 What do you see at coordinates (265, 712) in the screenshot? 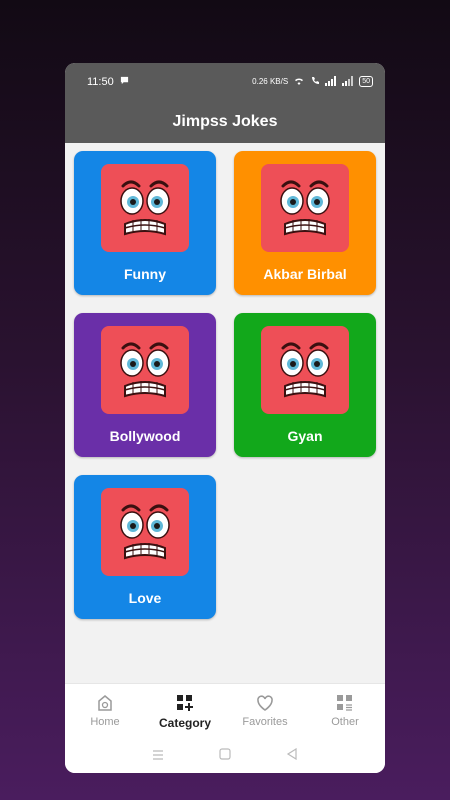
I see `nav-favorites: Favorites` at bounding box center [265, 712].